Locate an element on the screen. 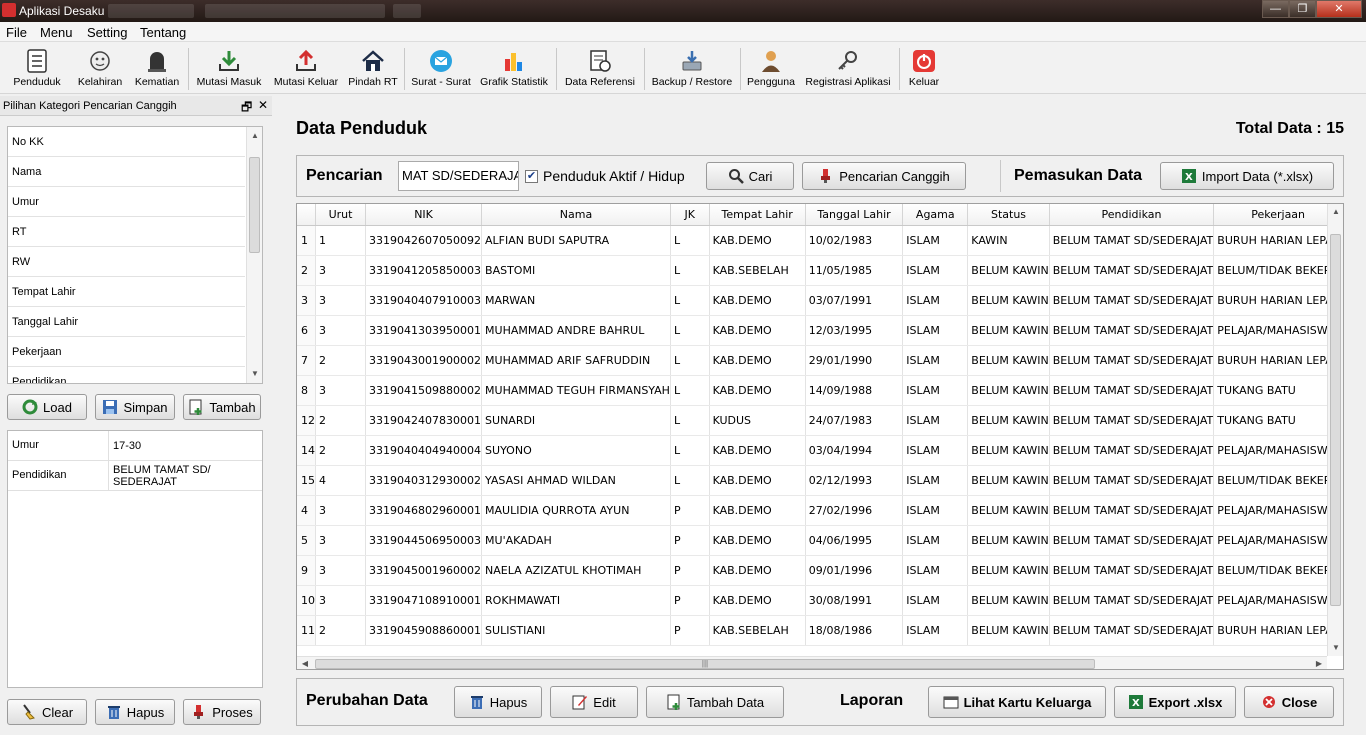 This screenshot has height=735, width=1366. column-header: NIK is located at coordinates (424, 215).